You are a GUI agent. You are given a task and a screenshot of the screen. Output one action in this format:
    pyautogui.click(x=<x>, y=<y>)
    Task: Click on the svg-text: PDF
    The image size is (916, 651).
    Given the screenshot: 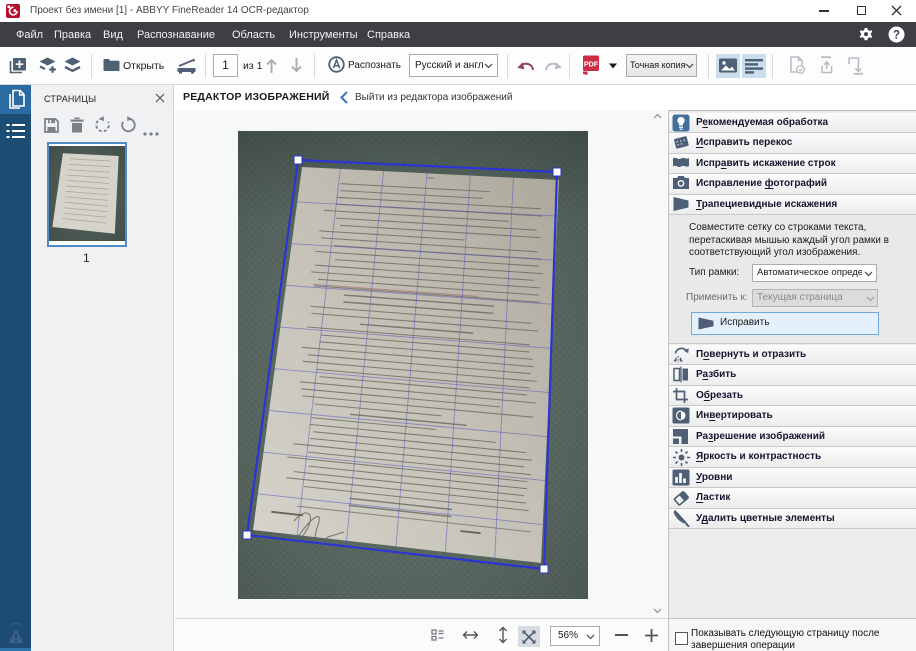 What is the action you would take?
    pyautogui.click(x=591, y=64)
    